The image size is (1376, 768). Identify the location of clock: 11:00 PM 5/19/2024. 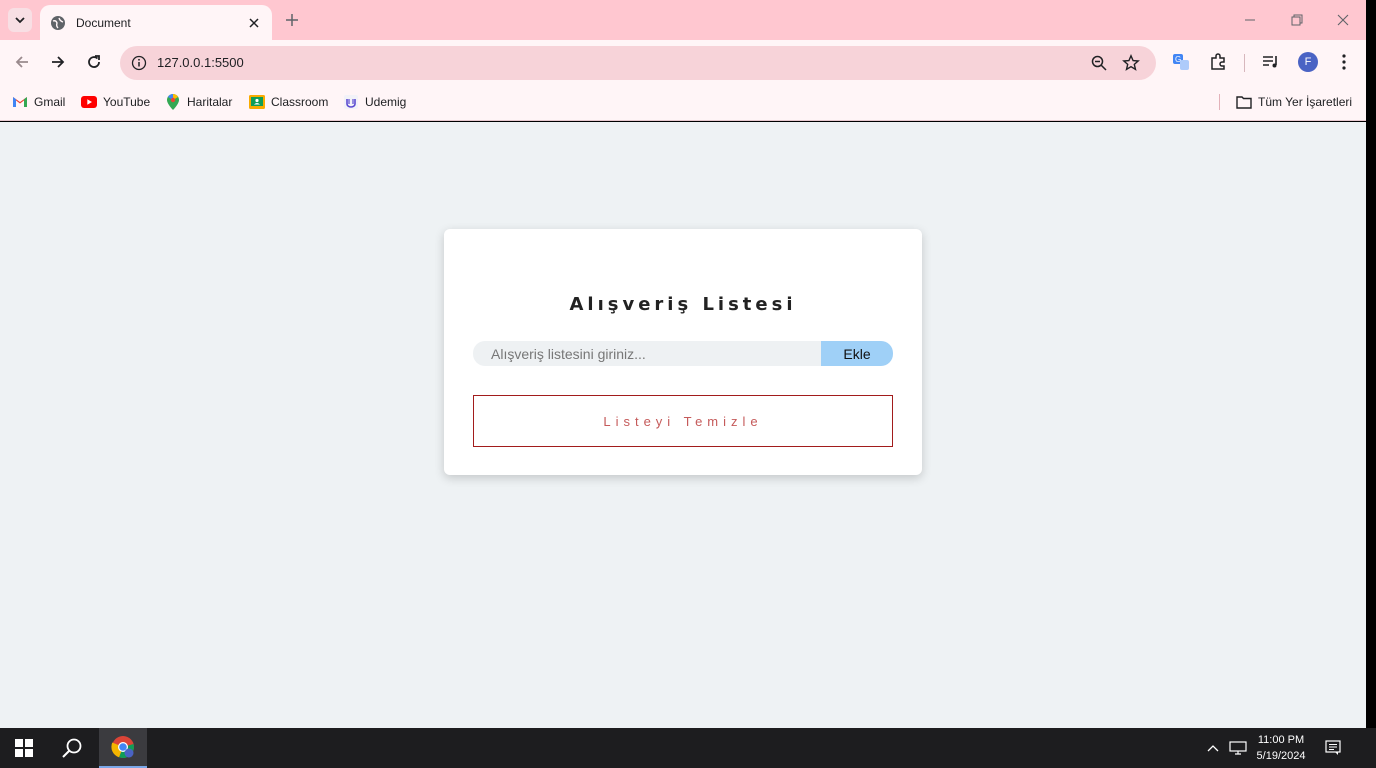
(1281, 748).